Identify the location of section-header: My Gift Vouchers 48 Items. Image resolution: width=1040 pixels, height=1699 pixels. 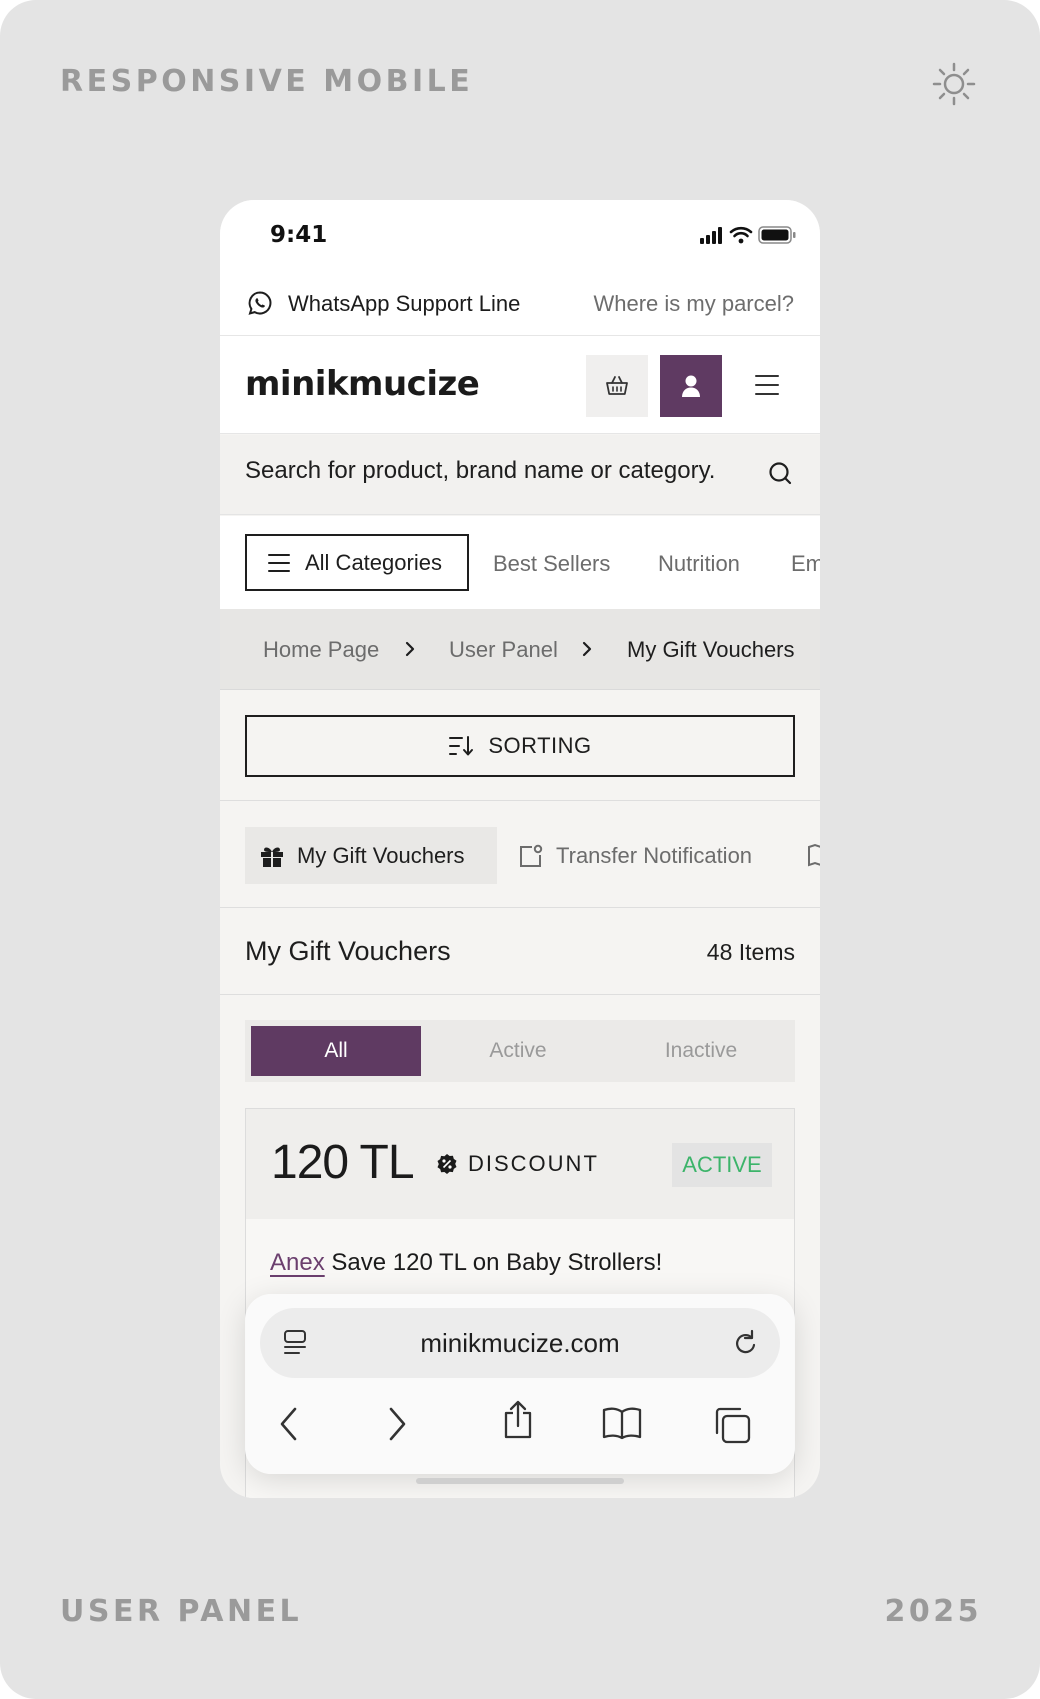
(520, 952).